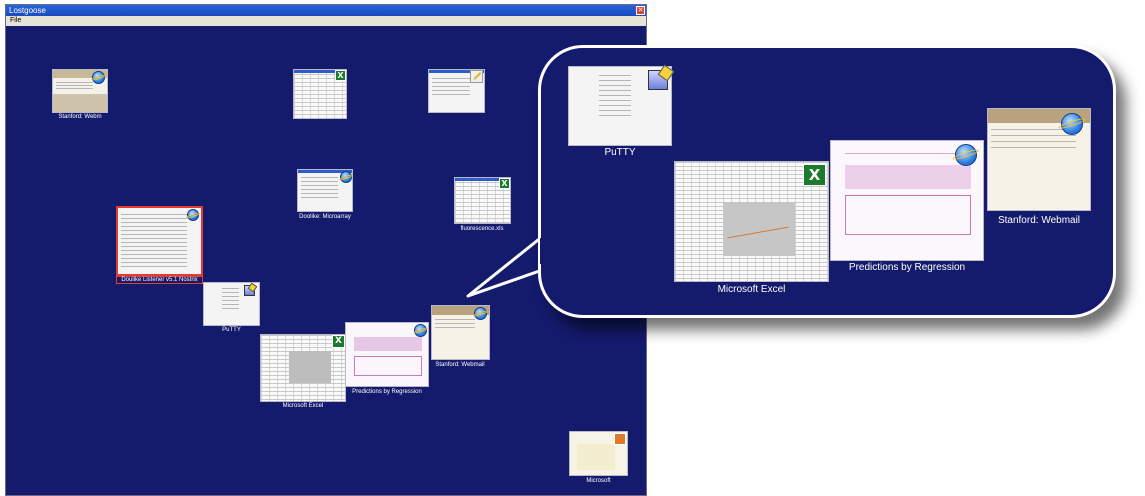 This screenshot has width=1145, height=496. Describe the element at coordinates (907, 267) in the screenshot. I see `zoom-caption: Predictions by Regression` at that location.